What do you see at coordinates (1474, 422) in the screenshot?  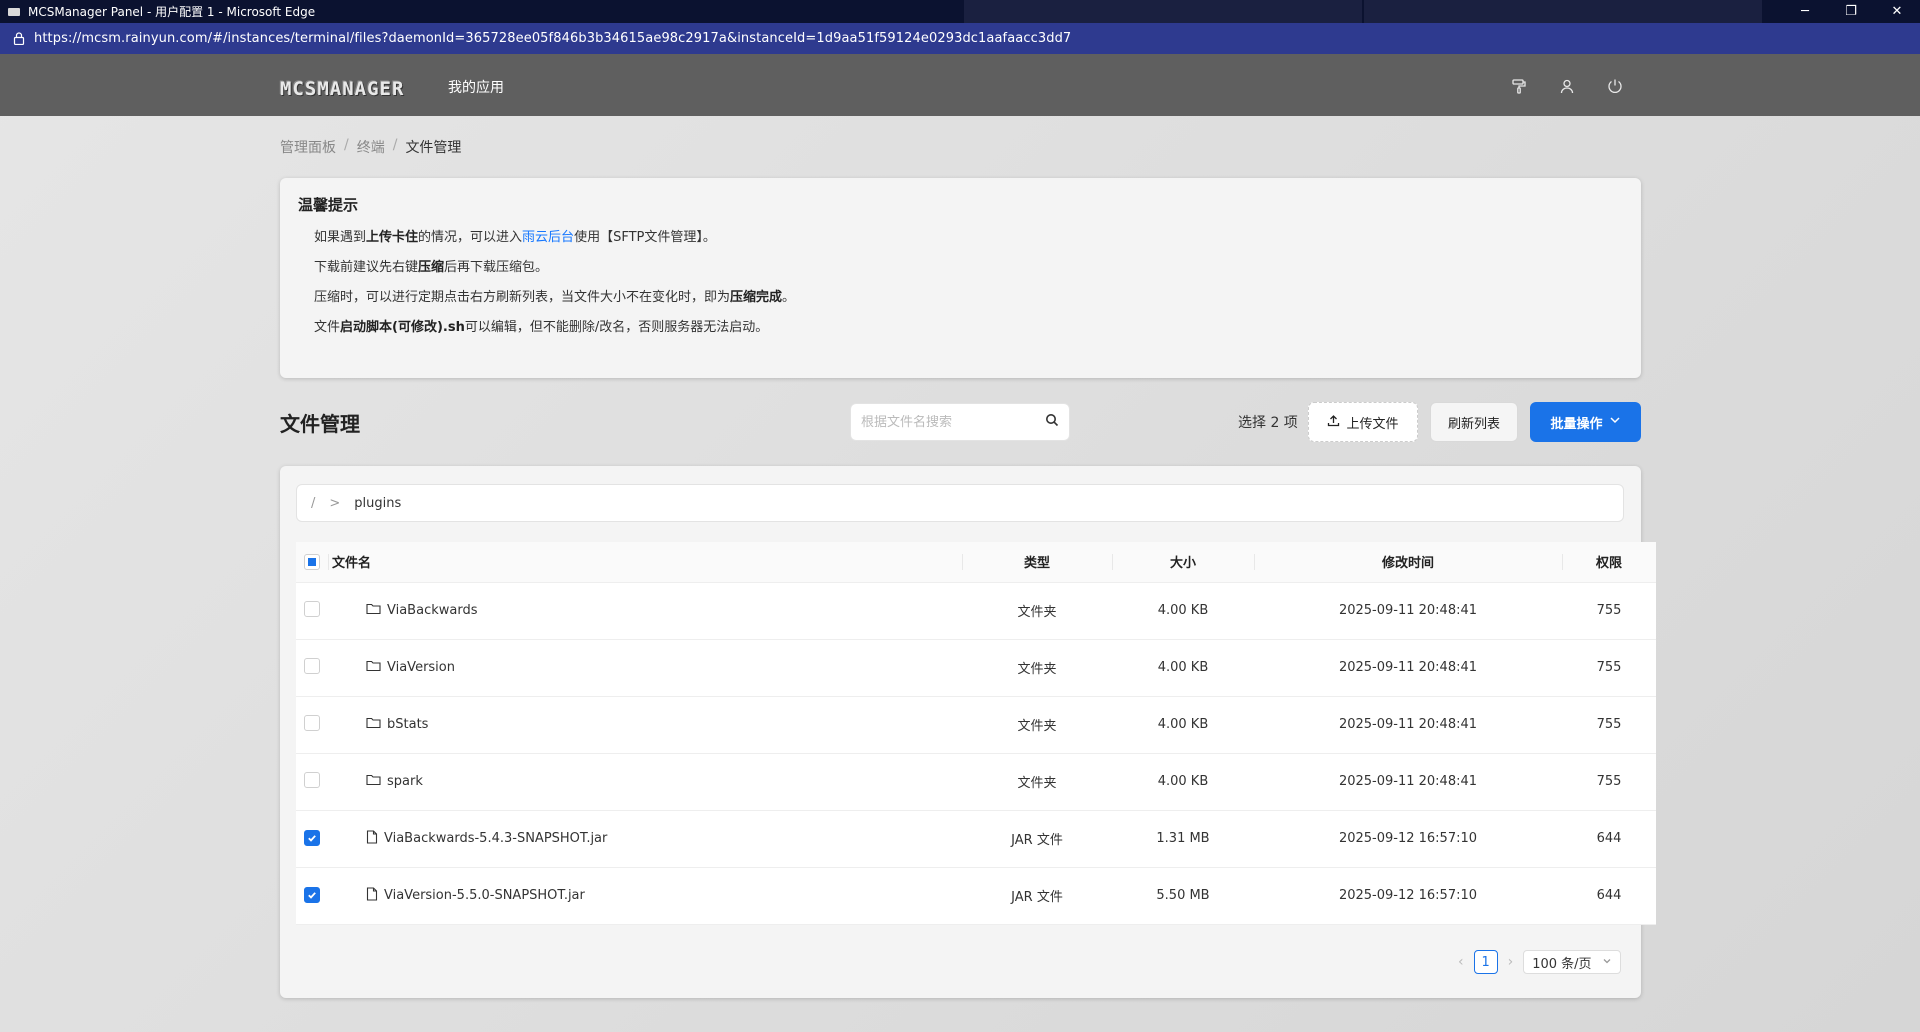 I see `refresh-list-button: 刷新列表` at bounding box center [1474, 422].